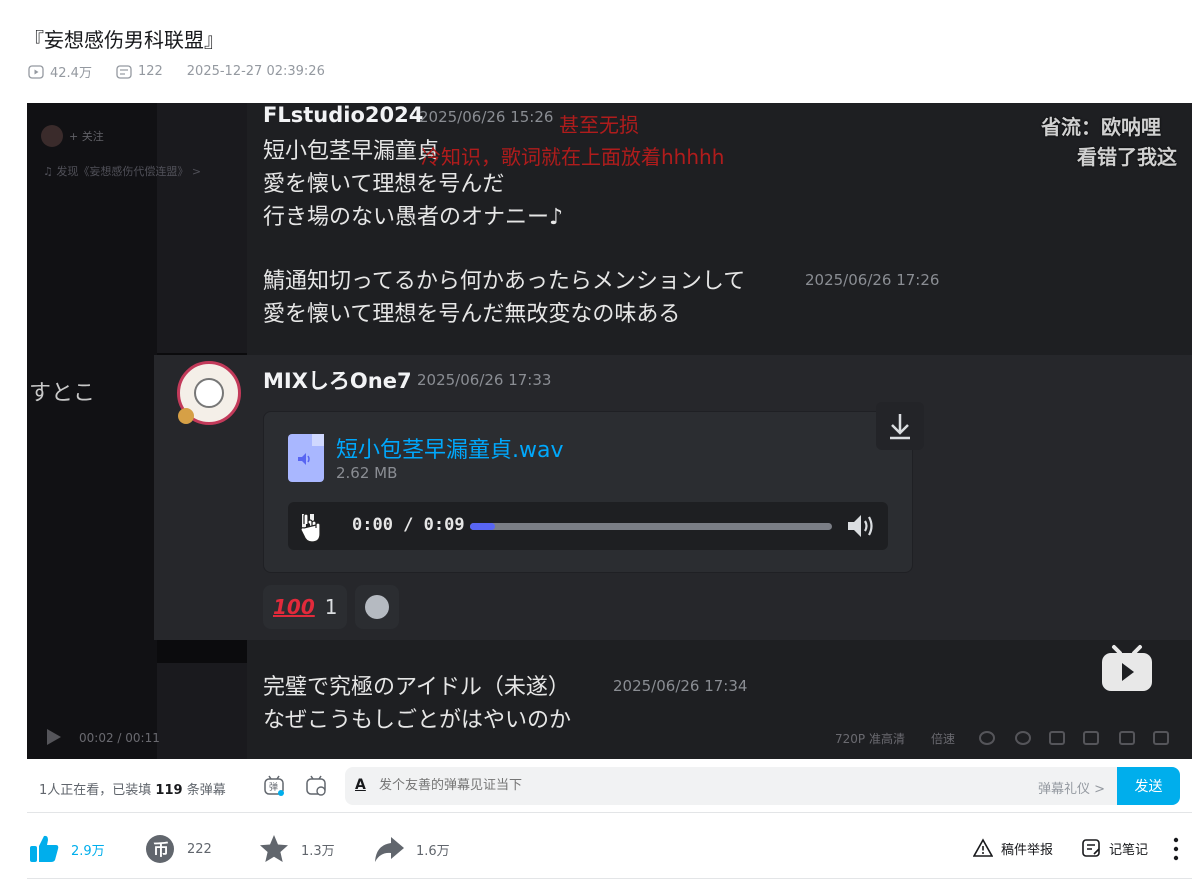 The width and height of the screenshot is (1200, 882). I want to click on warning-icon, so click(983, 847).